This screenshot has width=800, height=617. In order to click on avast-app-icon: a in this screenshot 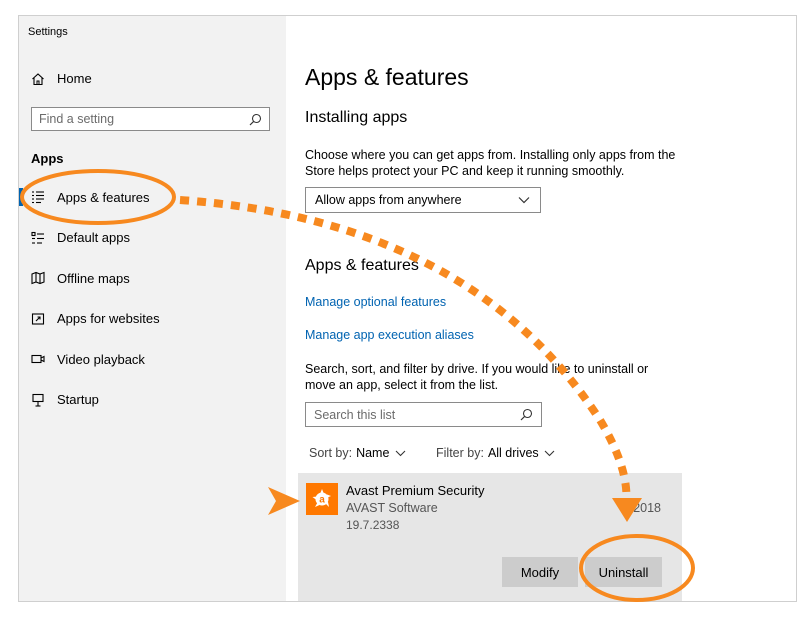, I will do `click(322, 499)`.